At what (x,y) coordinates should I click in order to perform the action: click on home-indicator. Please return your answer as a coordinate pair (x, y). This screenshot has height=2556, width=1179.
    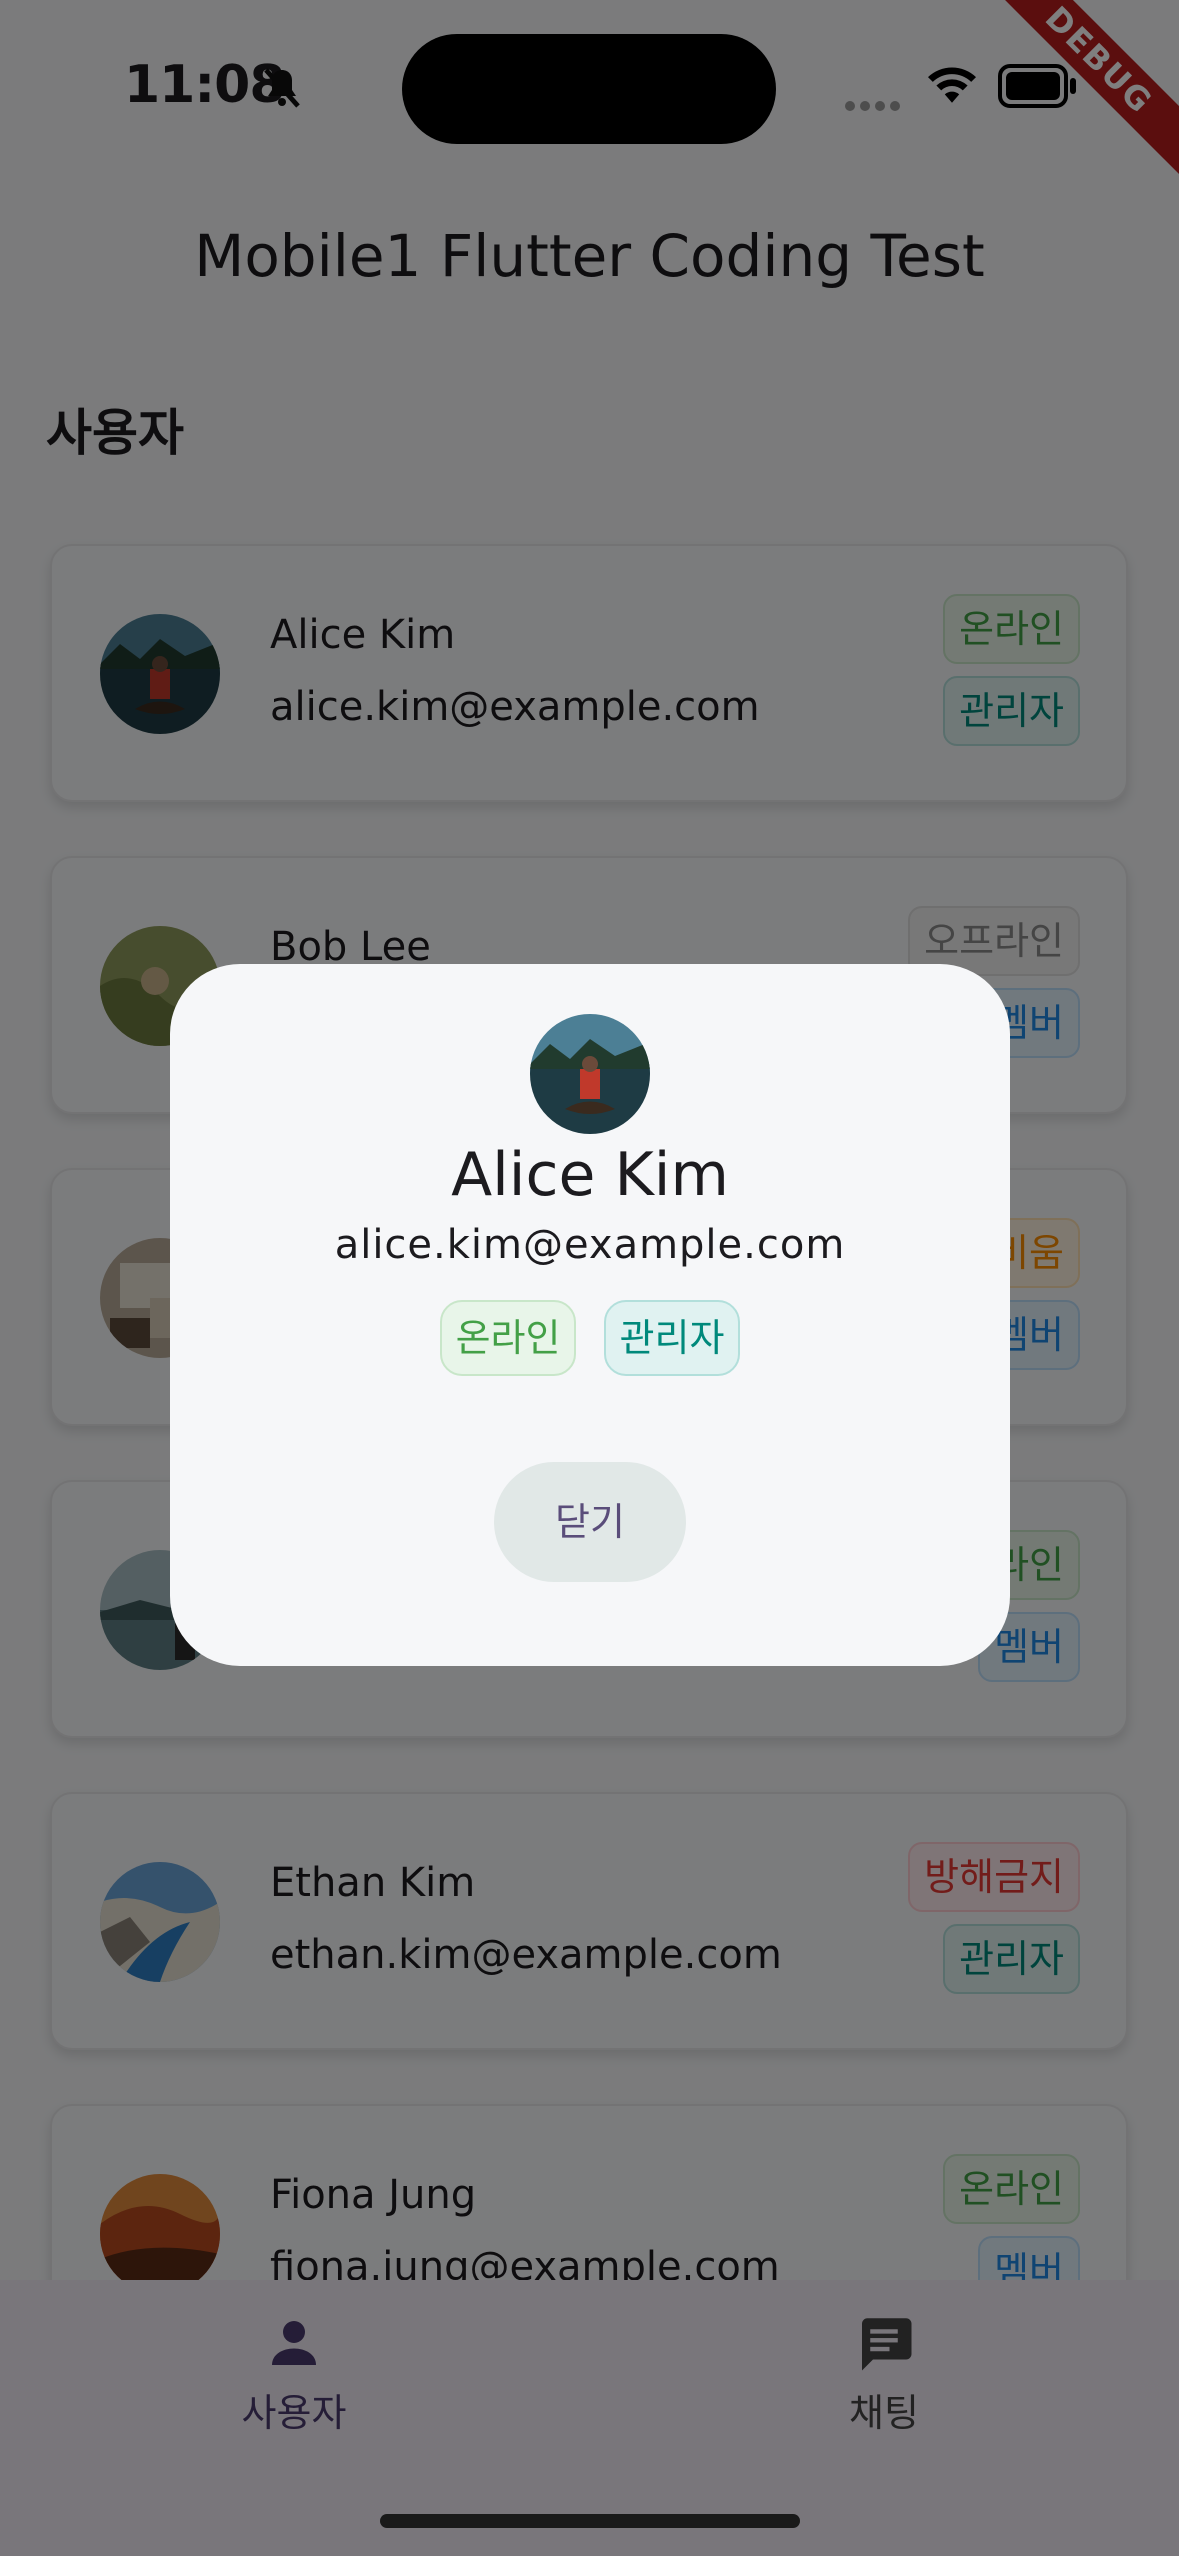
    Looking at the image, I should click on (590, 2521).